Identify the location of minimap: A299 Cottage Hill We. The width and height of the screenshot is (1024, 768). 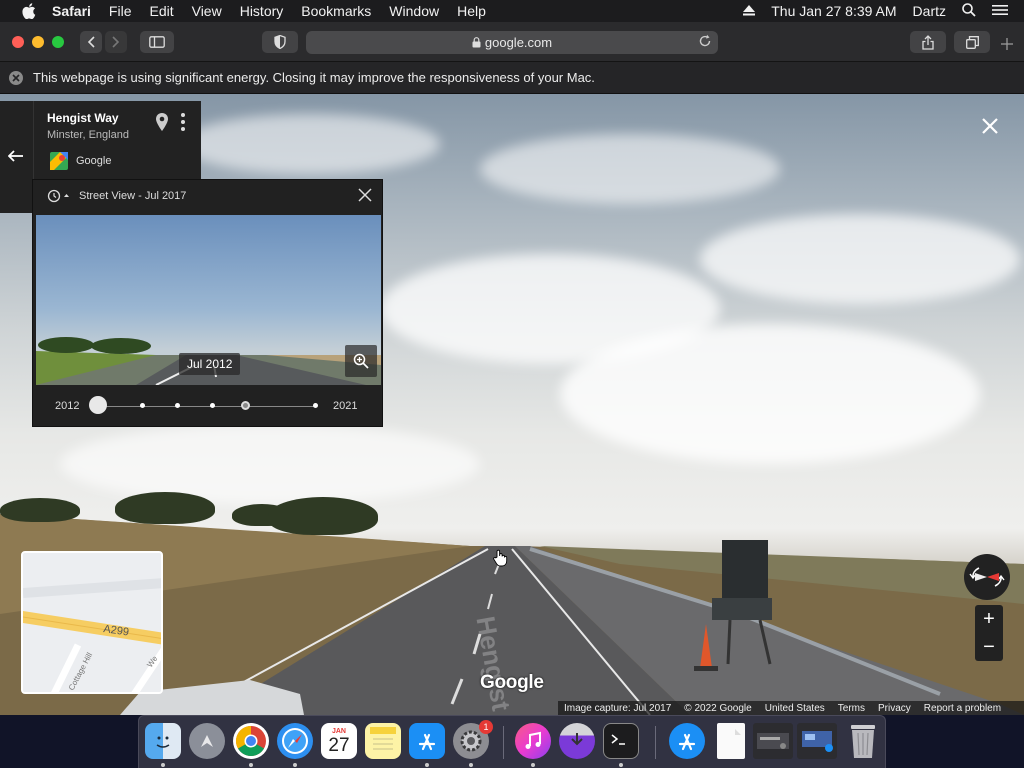
(92, 622).